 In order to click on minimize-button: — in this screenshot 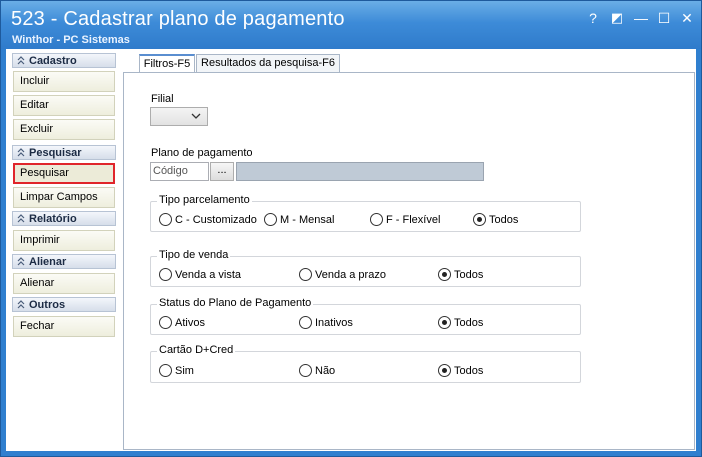, I will do `click(641, 18)`.